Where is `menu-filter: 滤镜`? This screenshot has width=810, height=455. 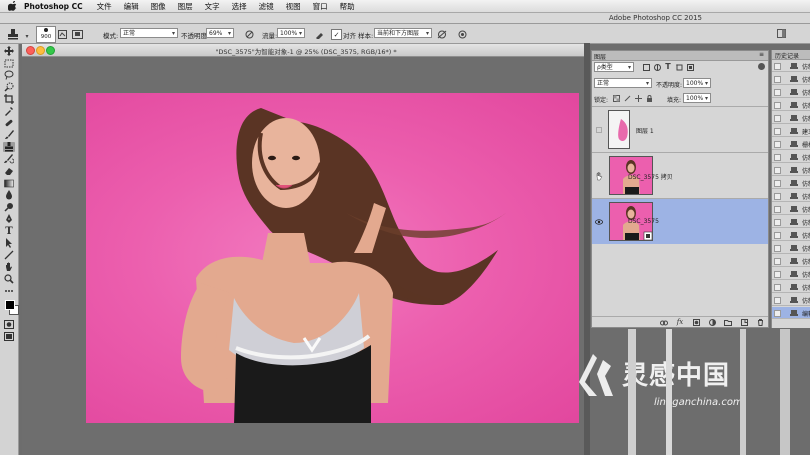
menu-filter: 滤镜 is located at coordinates (266, 6).